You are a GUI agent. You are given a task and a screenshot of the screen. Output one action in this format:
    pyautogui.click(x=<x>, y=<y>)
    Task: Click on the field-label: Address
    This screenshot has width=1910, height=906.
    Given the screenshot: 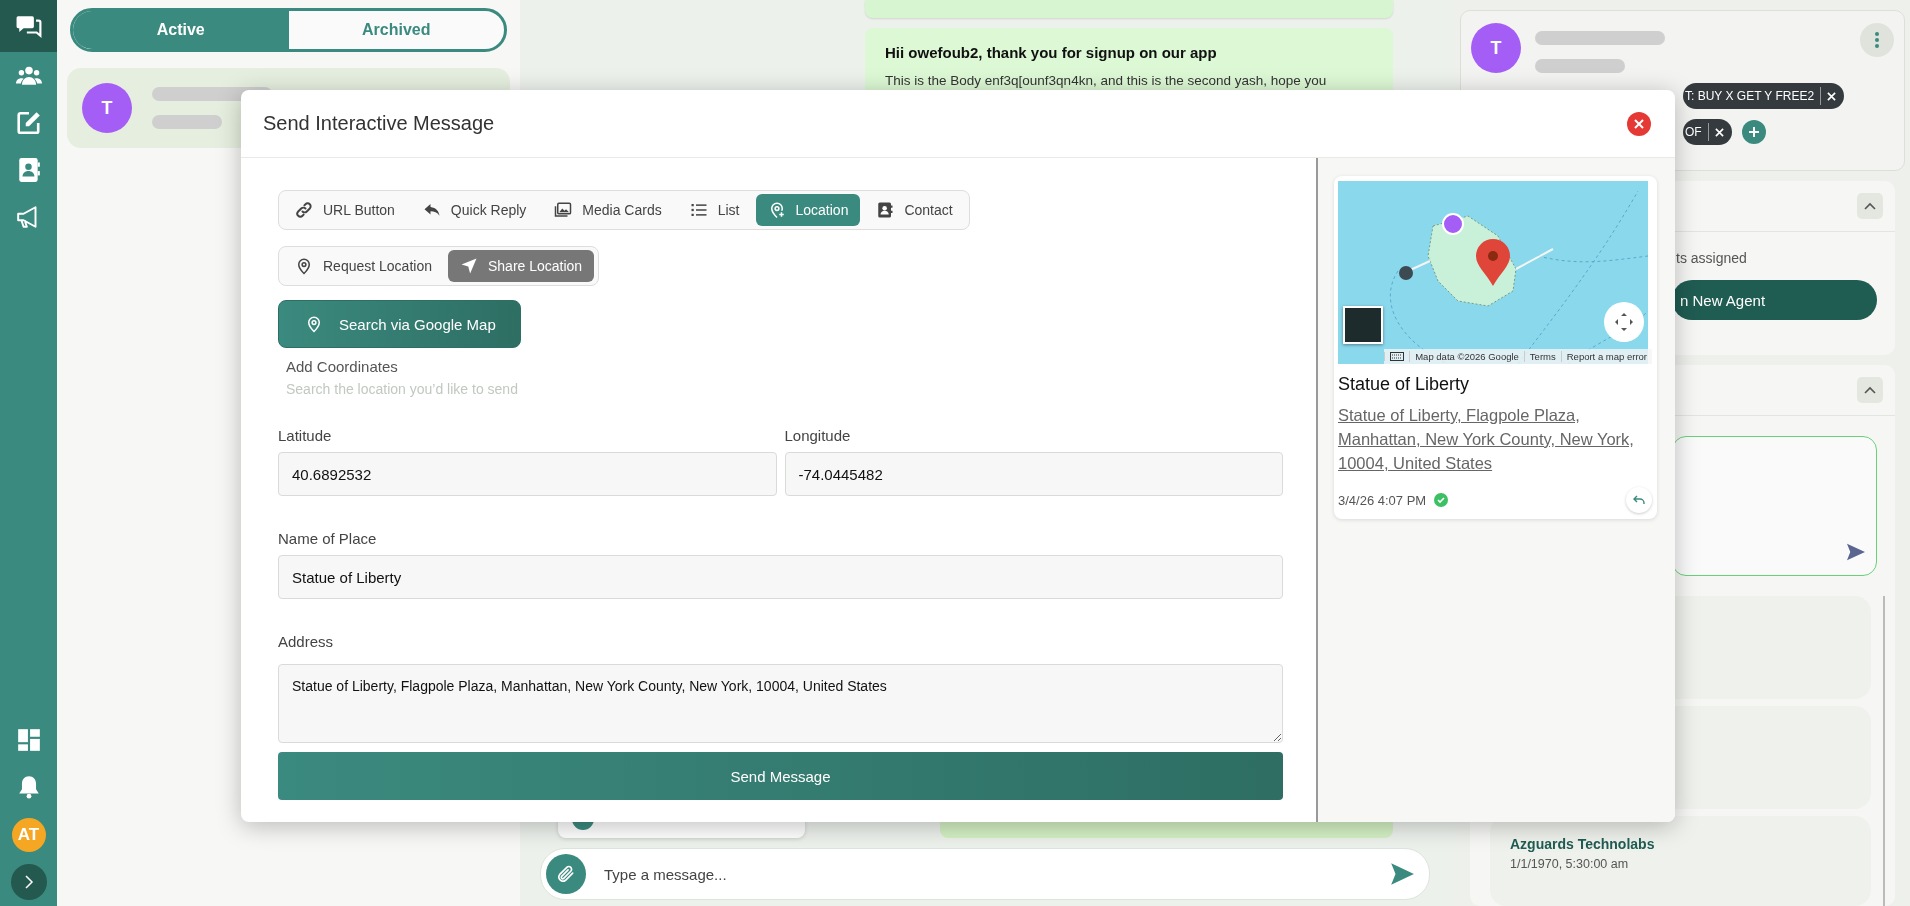 What is the action you would take?
    pyautogui.click(x=306, y=641)
    